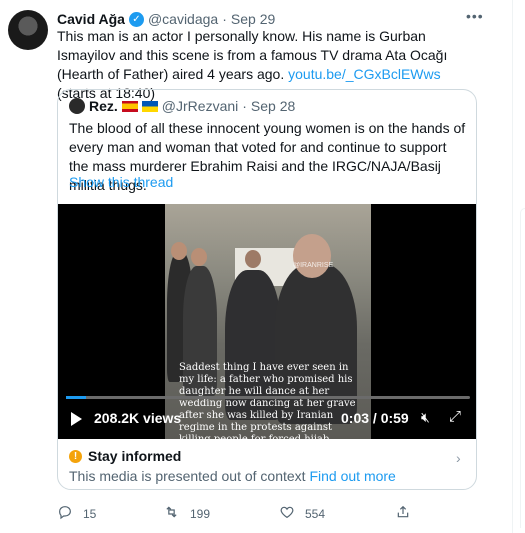 The height and width of the screenshot is (533, 525). I want to click on tweet-link: youtu.be/_CGxBclEWws, so click(364, 74).